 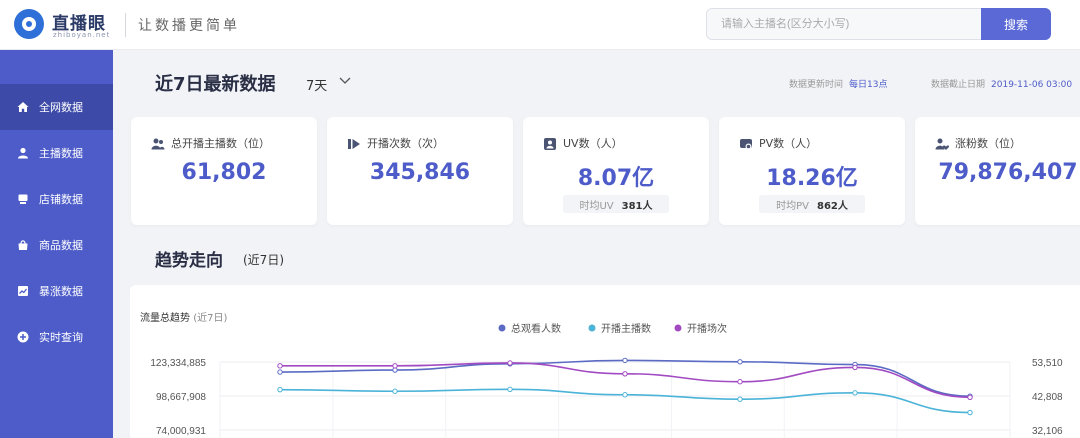 I want to click on person-icon, so click(x=550, y=143).